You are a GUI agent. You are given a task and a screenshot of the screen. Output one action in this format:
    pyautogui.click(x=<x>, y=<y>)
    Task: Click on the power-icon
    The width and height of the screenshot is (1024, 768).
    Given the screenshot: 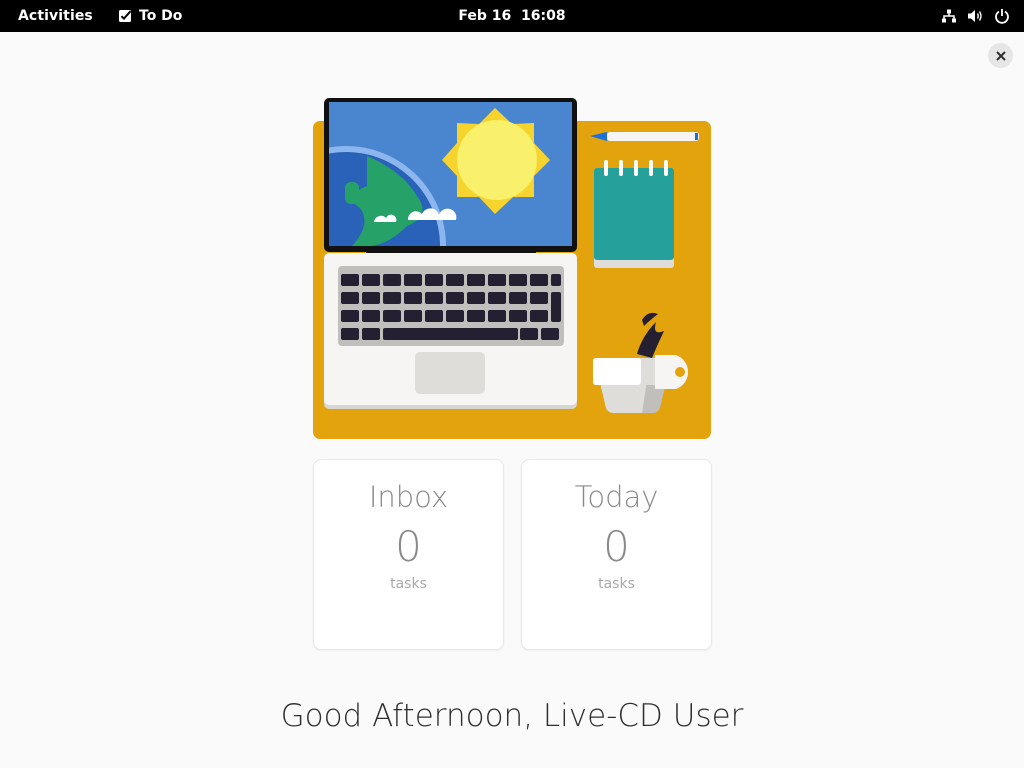 What is the action you would take?
    pyautogui.click(x=1002, y=16)
    